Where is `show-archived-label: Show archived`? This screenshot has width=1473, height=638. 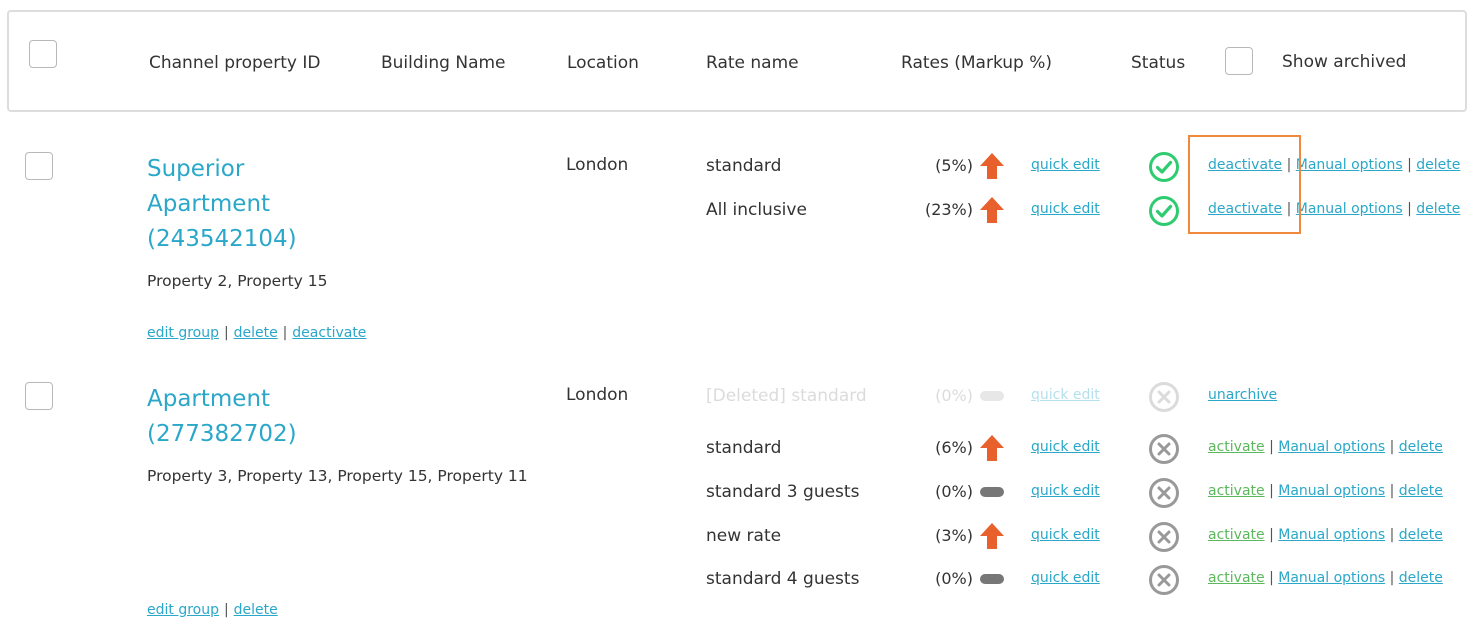
show-archived-label: Show archived is located at coordinates (1344, 62).